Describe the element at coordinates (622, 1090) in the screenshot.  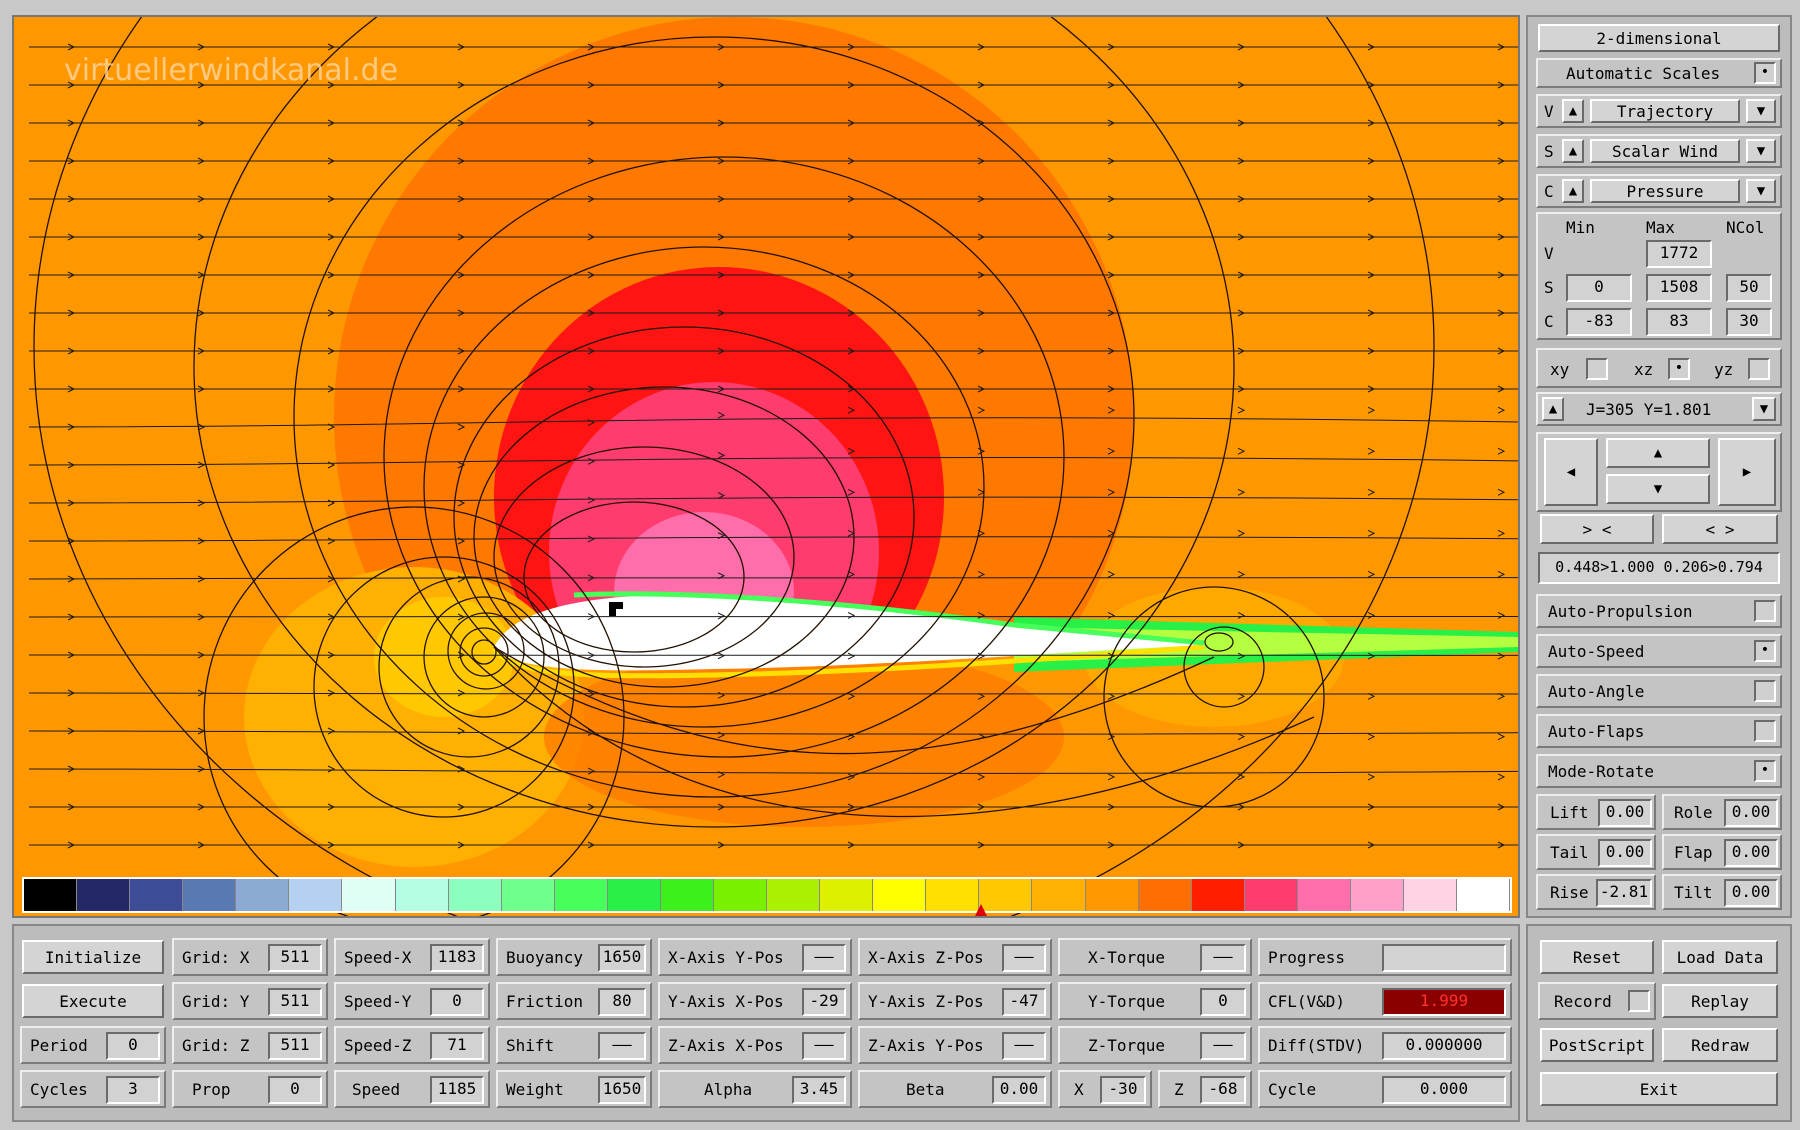
I see `weight-field: 1650` at that location.